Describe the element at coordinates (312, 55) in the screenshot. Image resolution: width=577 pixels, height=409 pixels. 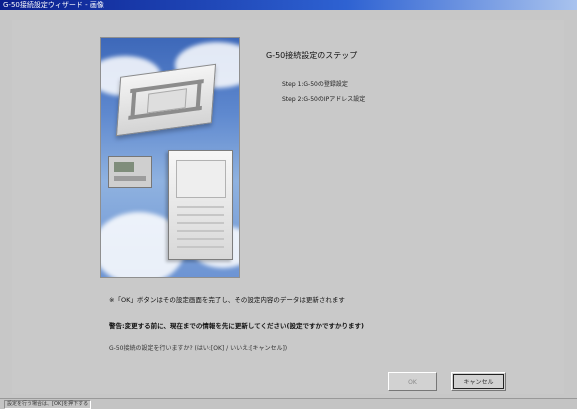
I see `steps-title: G-50接続設定のステップ` at that location.